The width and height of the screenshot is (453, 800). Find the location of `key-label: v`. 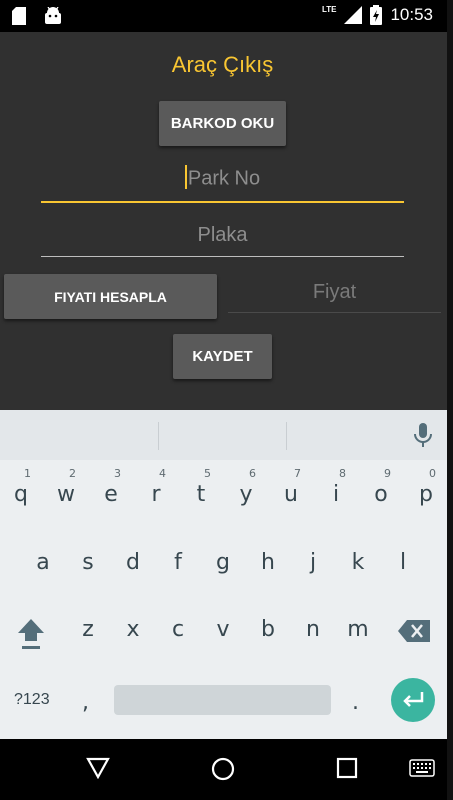

key-label: v is located at coordinates (223, 629).